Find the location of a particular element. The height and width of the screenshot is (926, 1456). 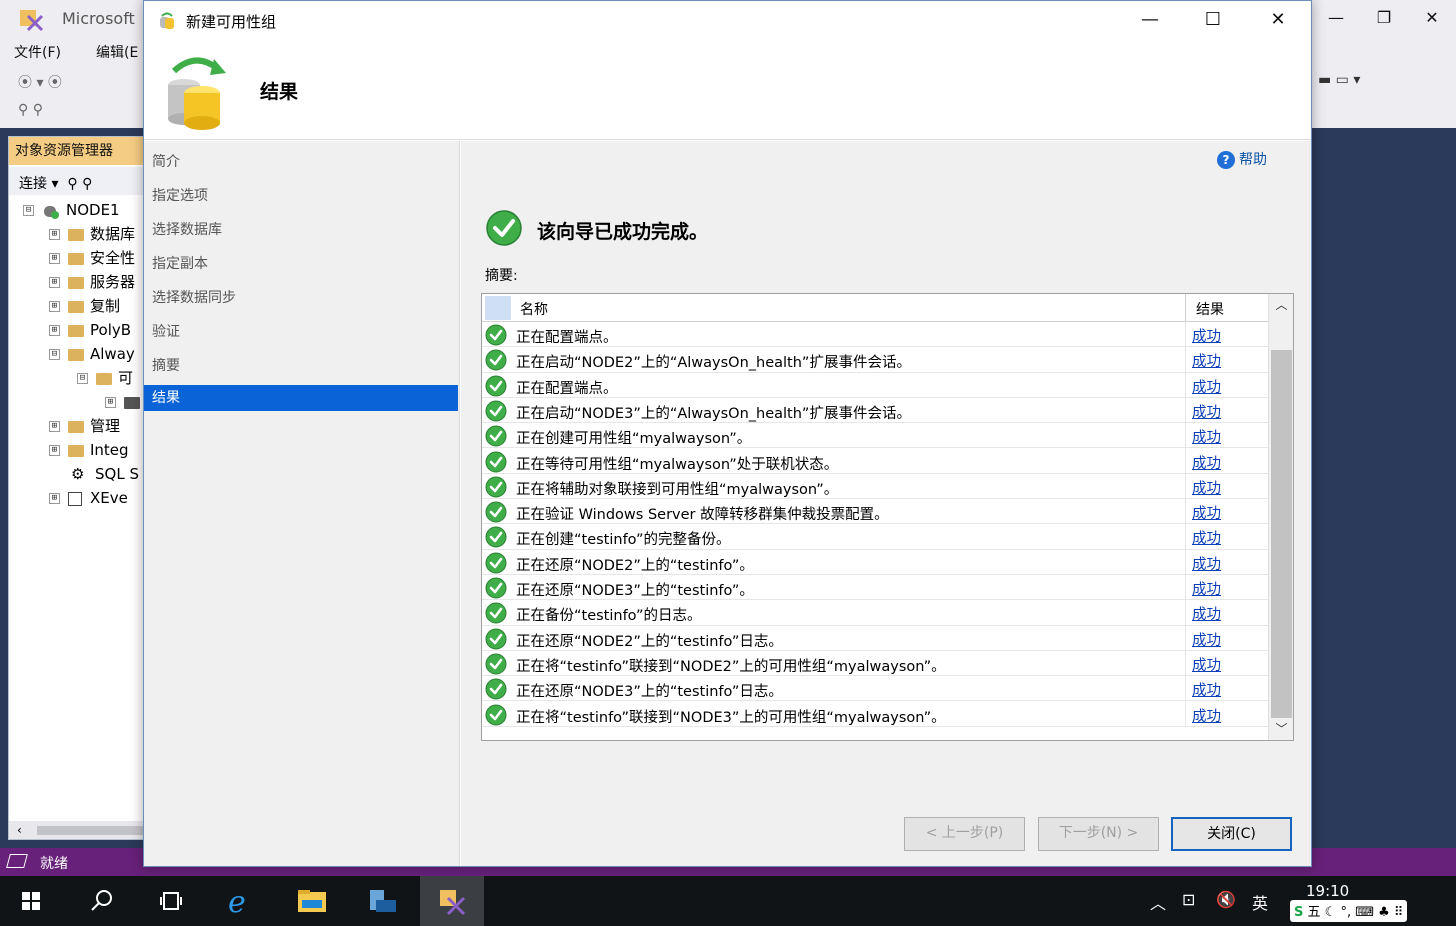

nav-item-options: 指定选项 is located at coordinates (301, 196).